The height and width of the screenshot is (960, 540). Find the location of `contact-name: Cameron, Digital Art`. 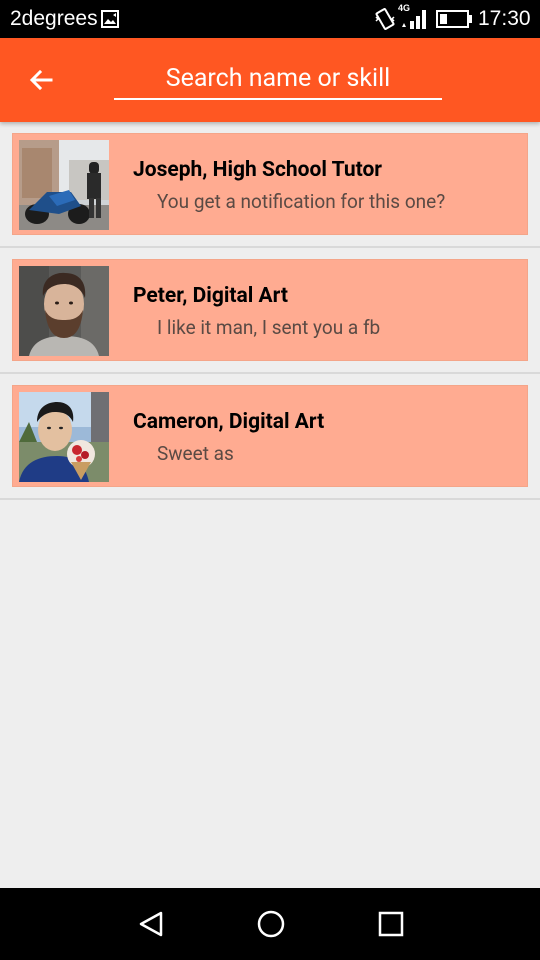

contact-name: Cameron, Digital Art is located at coordinates (229, 422).